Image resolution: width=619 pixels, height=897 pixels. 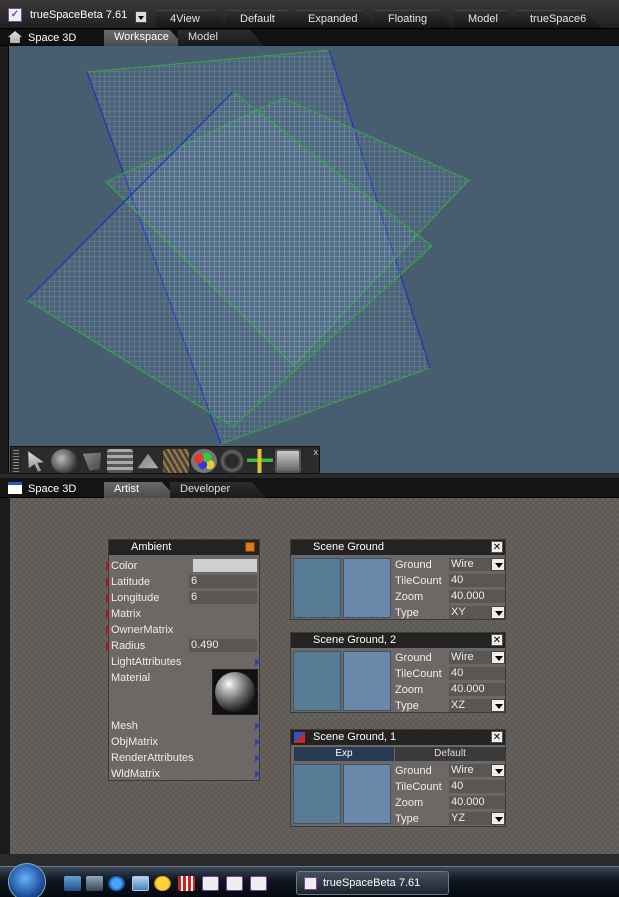 I want to click on scene-ground-2-header: Scene Ground, 2 ✕, so click(x=398, y=640).